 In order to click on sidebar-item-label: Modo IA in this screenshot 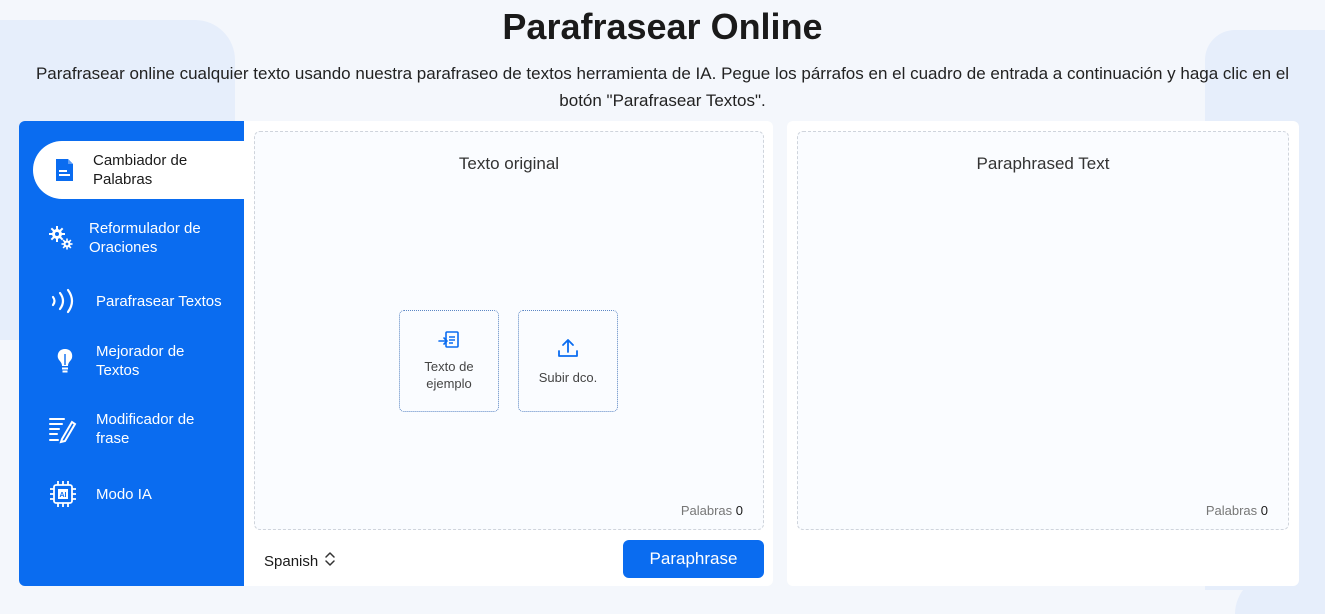, I will do `click(124, 494)`.